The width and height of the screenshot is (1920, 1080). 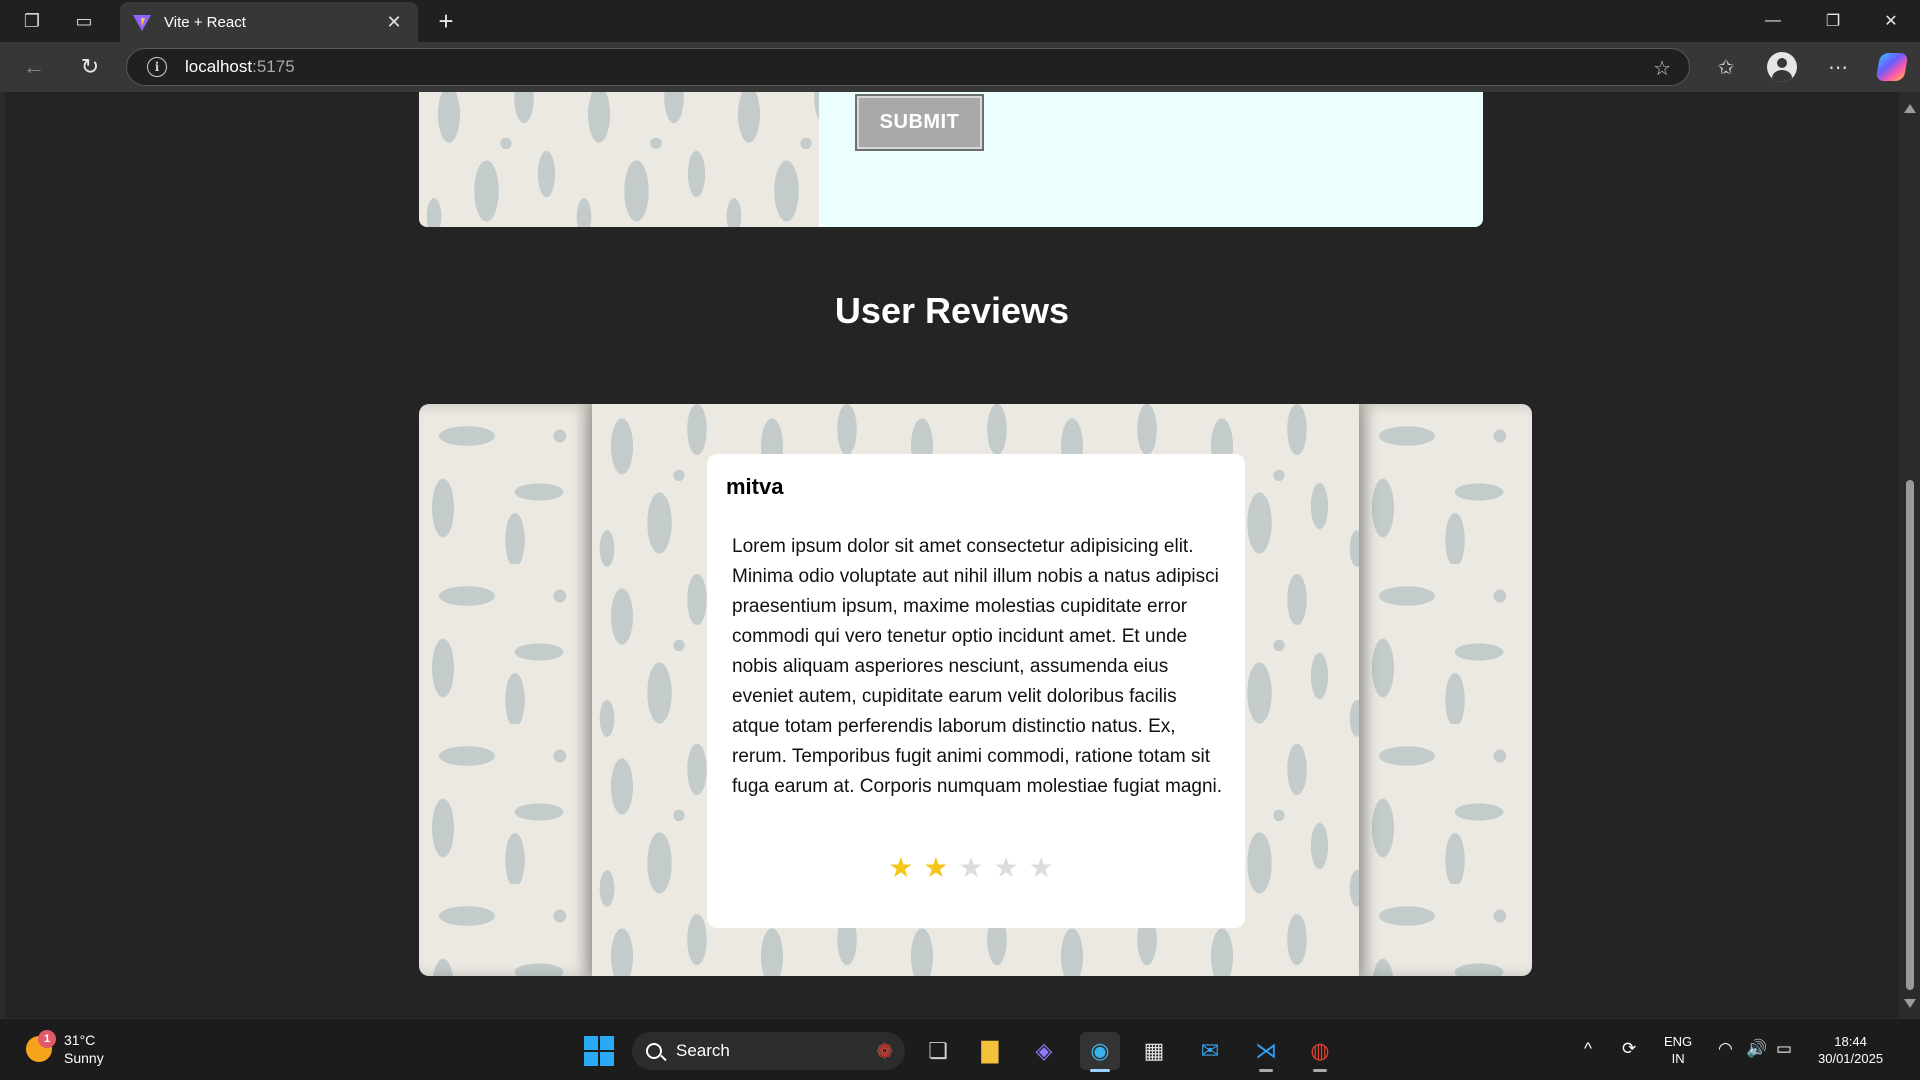 I want to click on wifi-icon: ◠, so click(x=1725, y=1049).